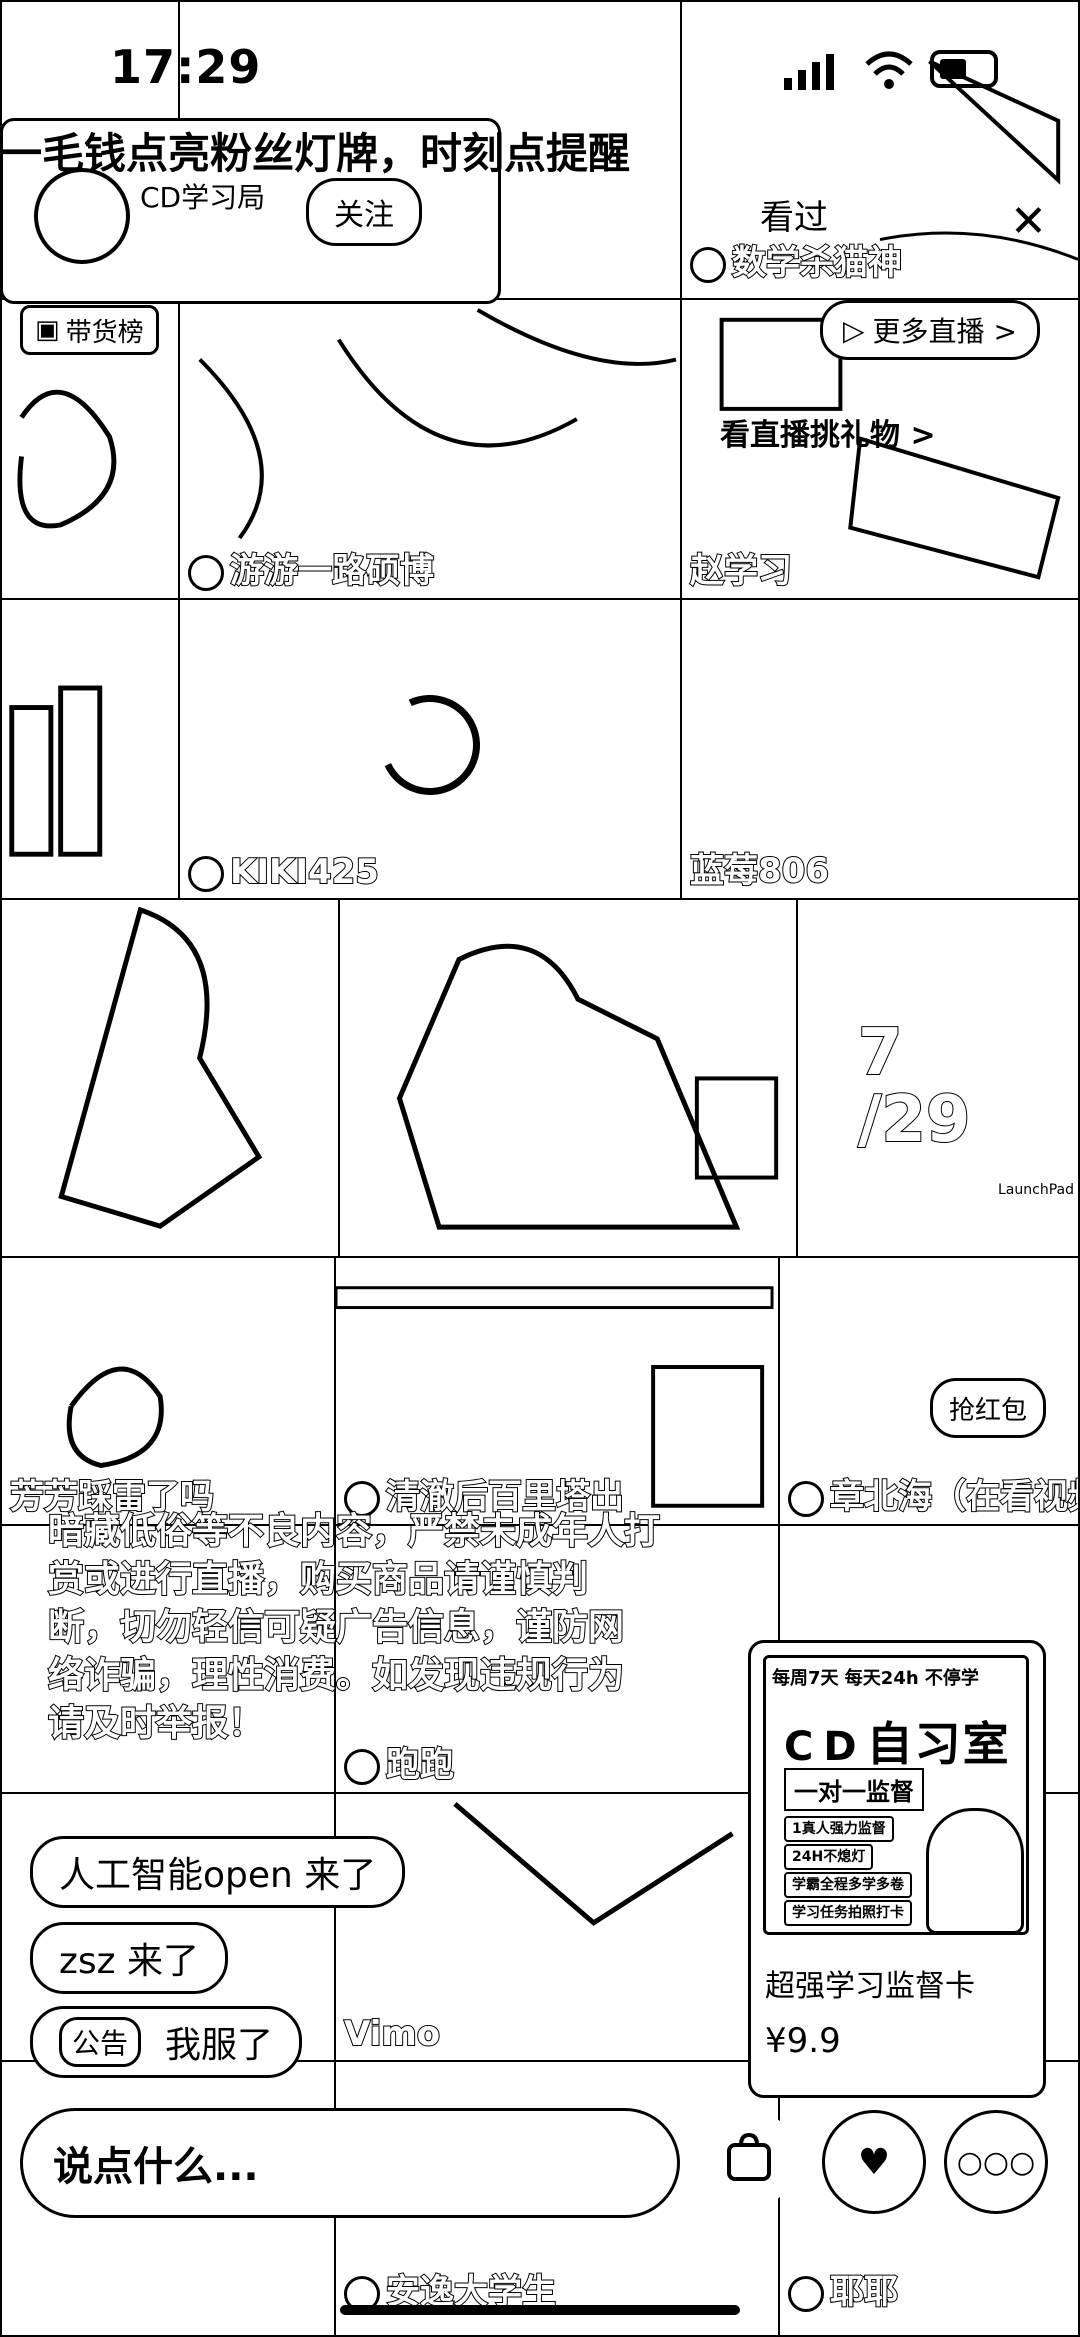  I want to click on product-subtitle: 一对一监督, so click(854, 1789).